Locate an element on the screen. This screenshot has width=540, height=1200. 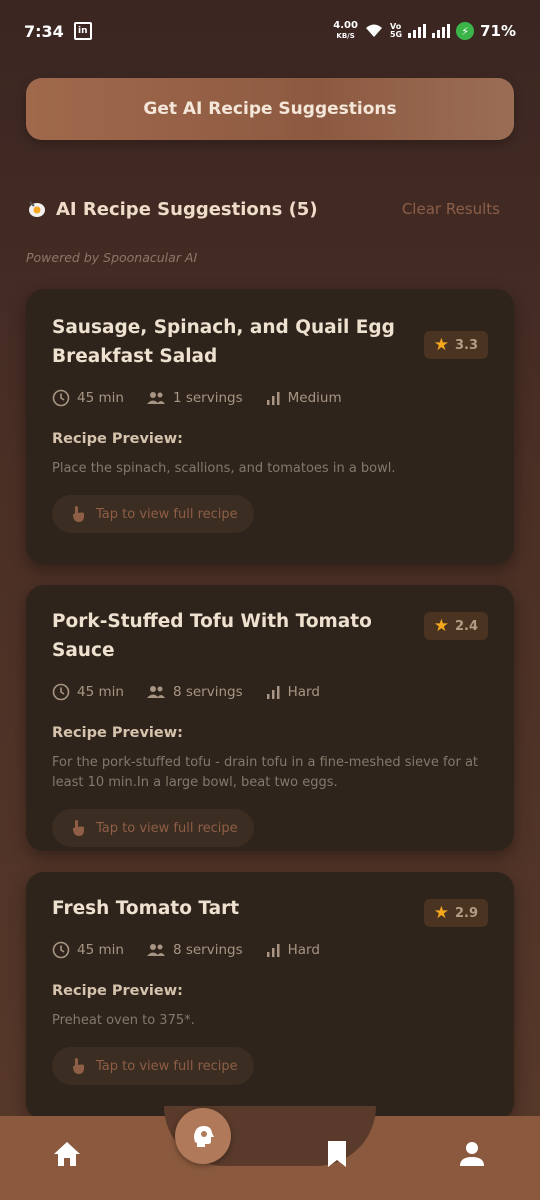
get-ai-suggestions-button: Get AI Recipe Suggestions is located at coordinates (270, 109).